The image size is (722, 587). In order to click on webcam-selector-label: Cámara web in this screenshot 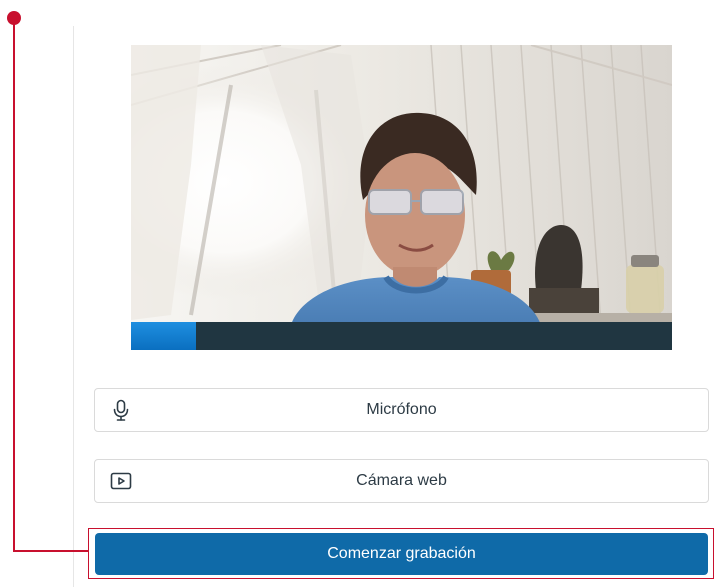, I will do `click(401, 480)`.